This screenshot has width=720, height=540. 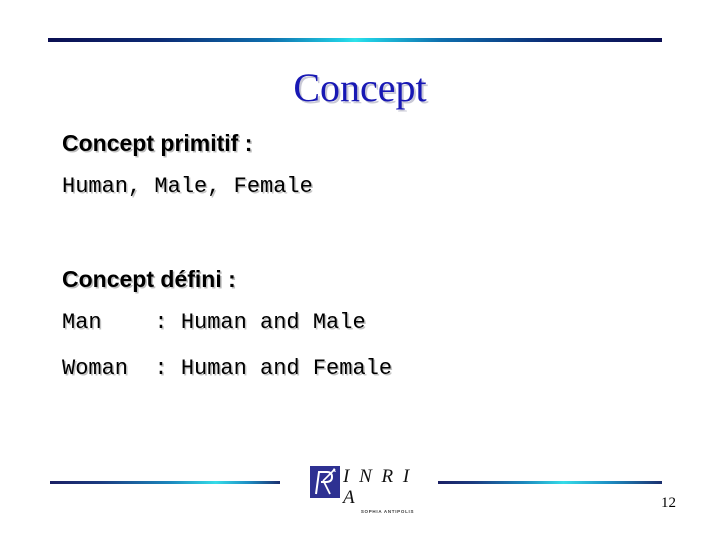 What do you see at coordinates (387, 511) in the screenshot?
I see `inria-logo-subtitle: SOPHIA ANTIPOLIS` at bounding box center [387, 511].